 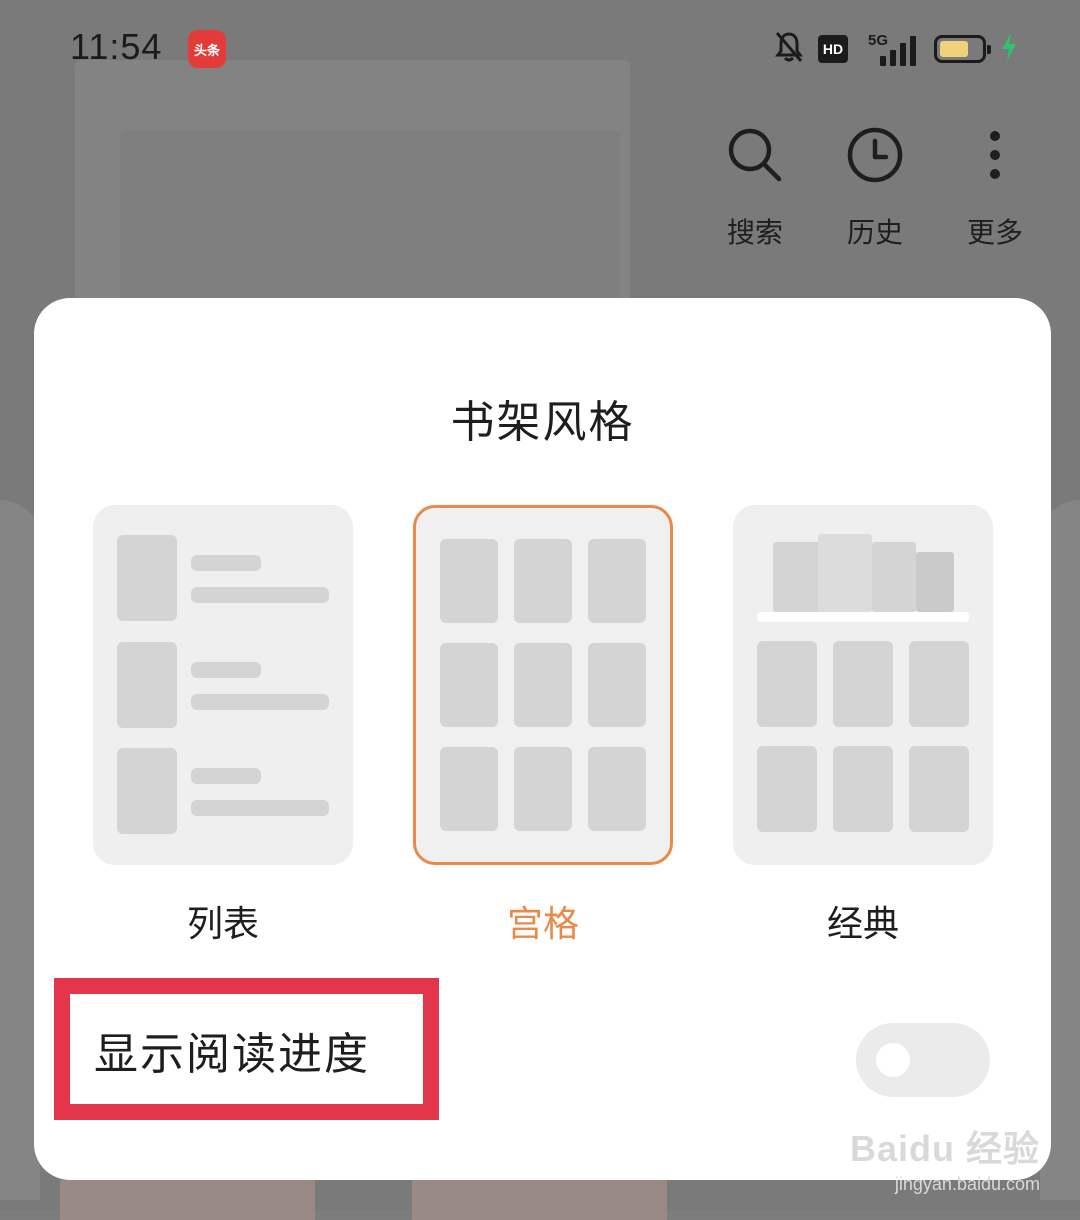 What do you see at coordinates (1009, 49) in the screenshot?
I see `charging-icon` at bounding box center [1009, 49].